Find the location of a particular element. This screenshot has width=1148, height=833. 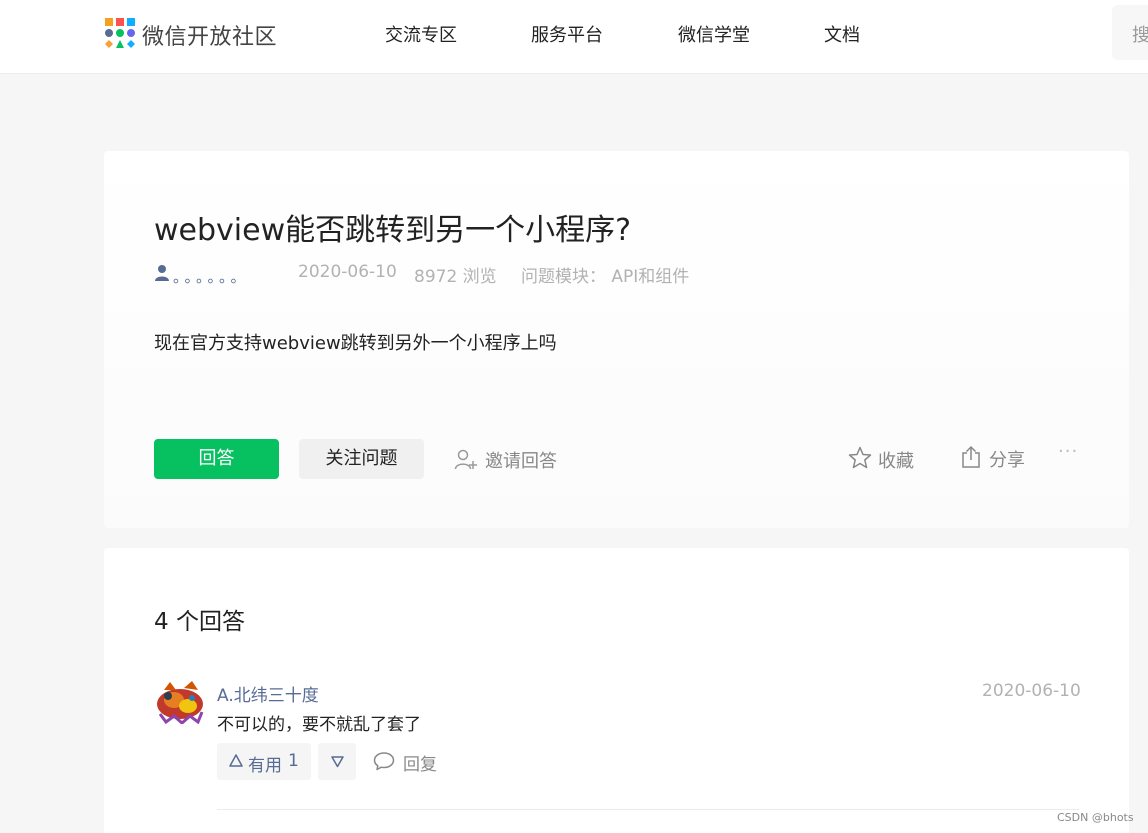

question-module: 问题模块： API和组件 is located at coordinates (605, 274).